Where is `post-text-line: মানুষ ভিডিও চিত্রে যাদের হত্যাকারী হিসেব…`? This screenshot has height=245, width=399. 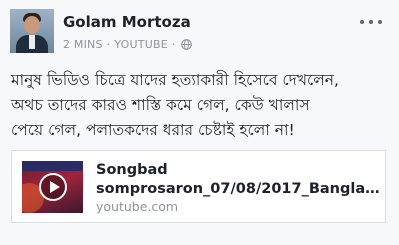 post-text-line: মানুষ ভিডিও চিত্রে যাদের হত্যাকারী হিসেব… is located at coordinates (175, 80).